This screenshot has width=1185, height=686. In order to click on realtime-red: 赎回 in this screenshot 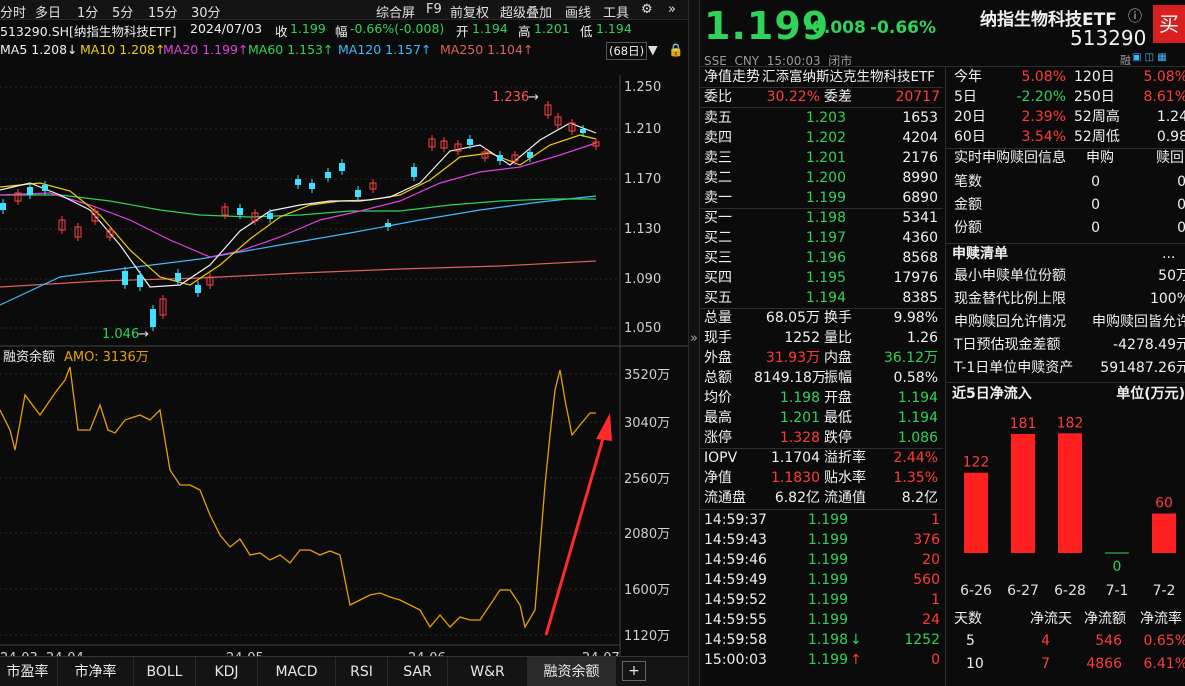, I will do `click(1170, 158)`.